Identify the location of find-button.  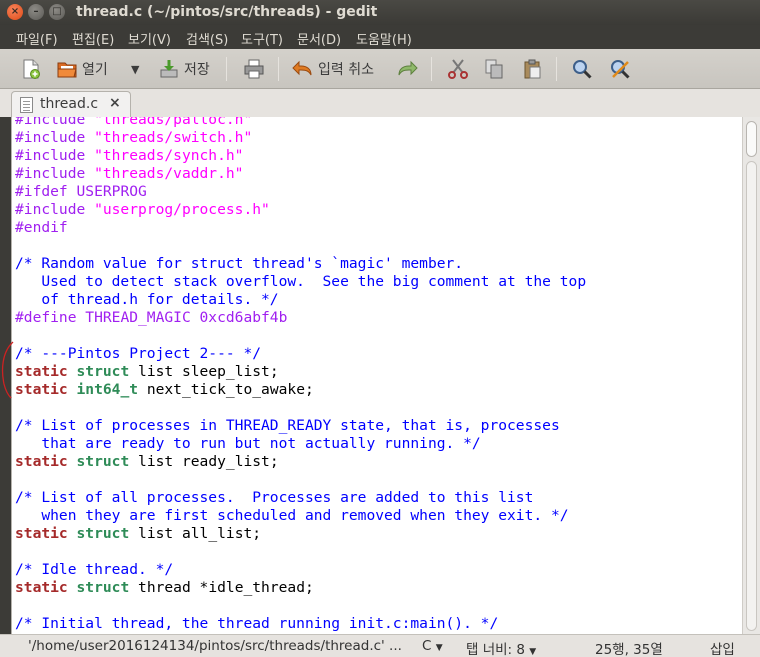
(582, 69).